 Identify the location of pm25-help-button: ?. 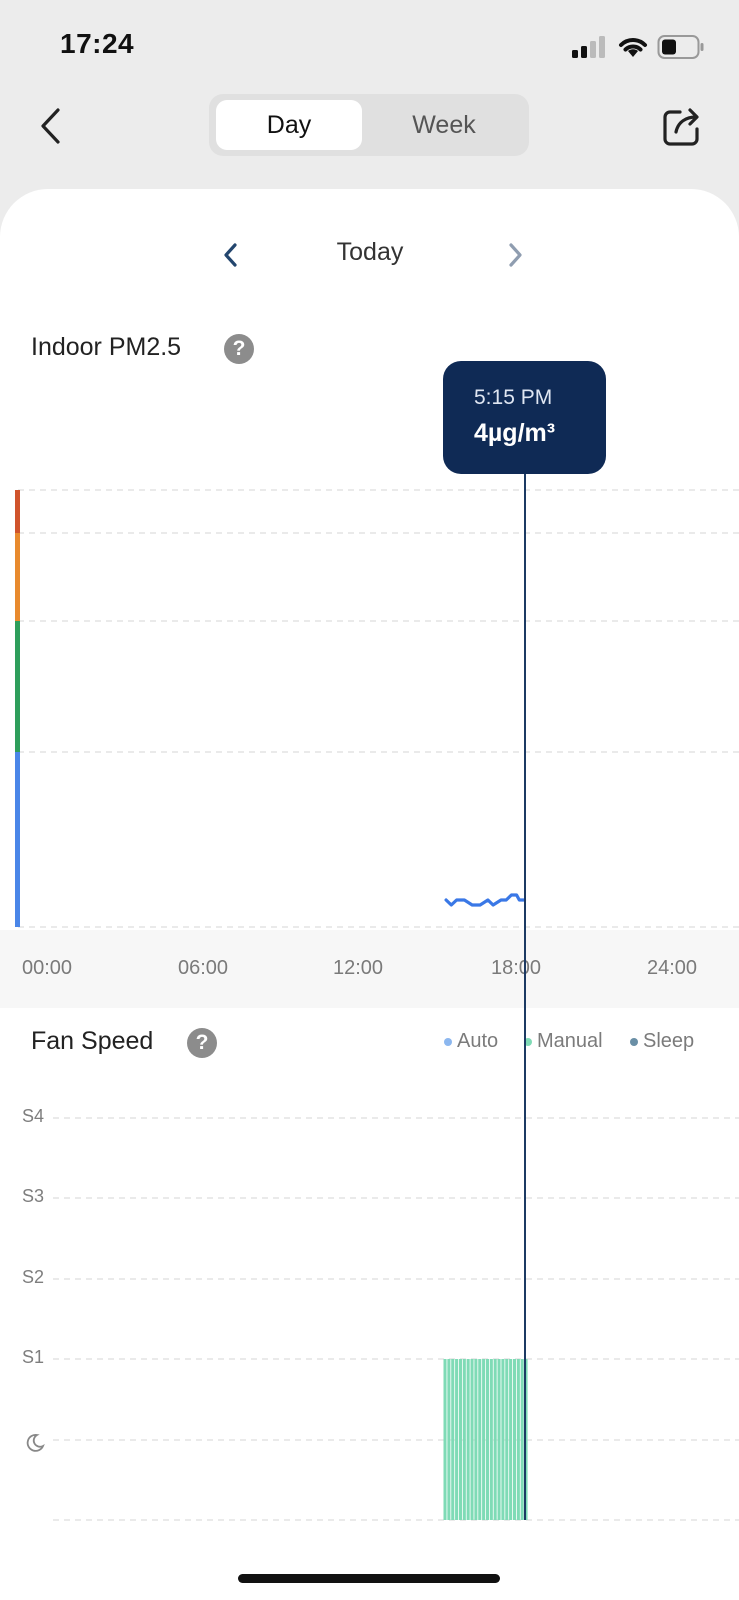
(239, 349).